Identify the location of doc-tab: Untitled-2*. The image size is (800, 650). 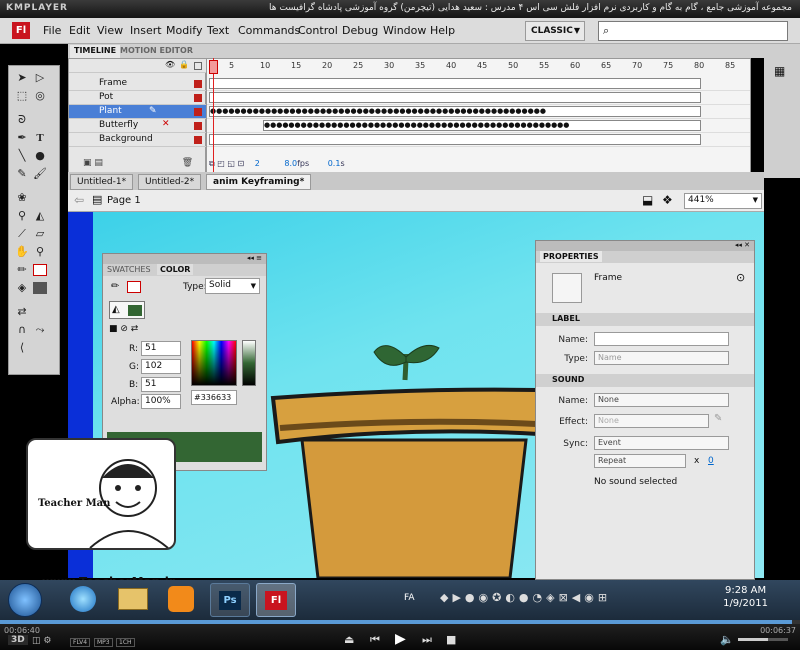
(170, 182).